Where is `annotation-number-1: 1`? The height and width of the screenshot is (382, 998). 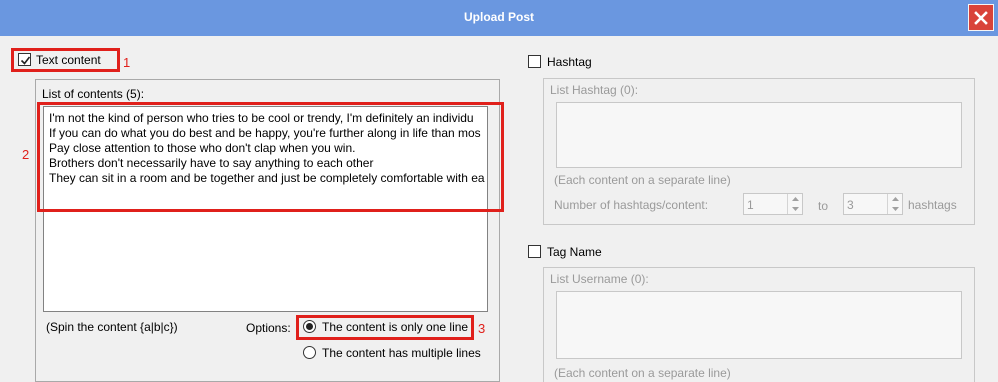 annotation-number-1: 1 is located at coordinates (127, 62).